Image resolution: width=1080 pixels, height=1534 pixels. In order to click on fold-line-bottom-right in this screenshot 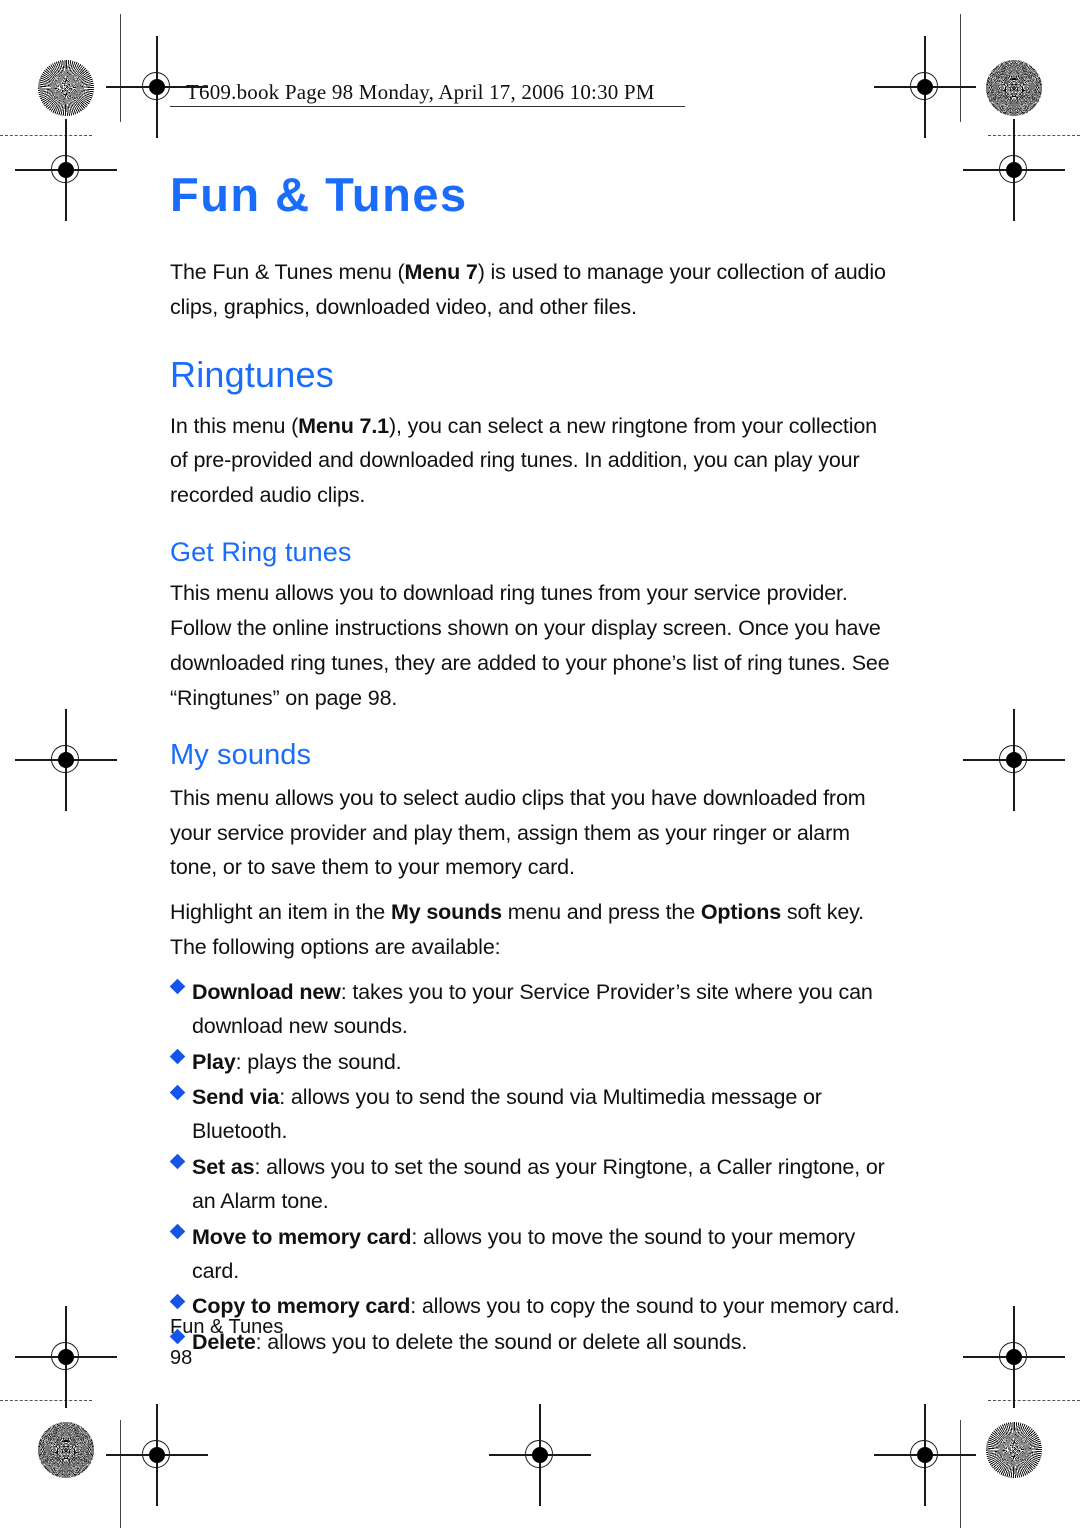, I will do `click(1034, 1400)`.